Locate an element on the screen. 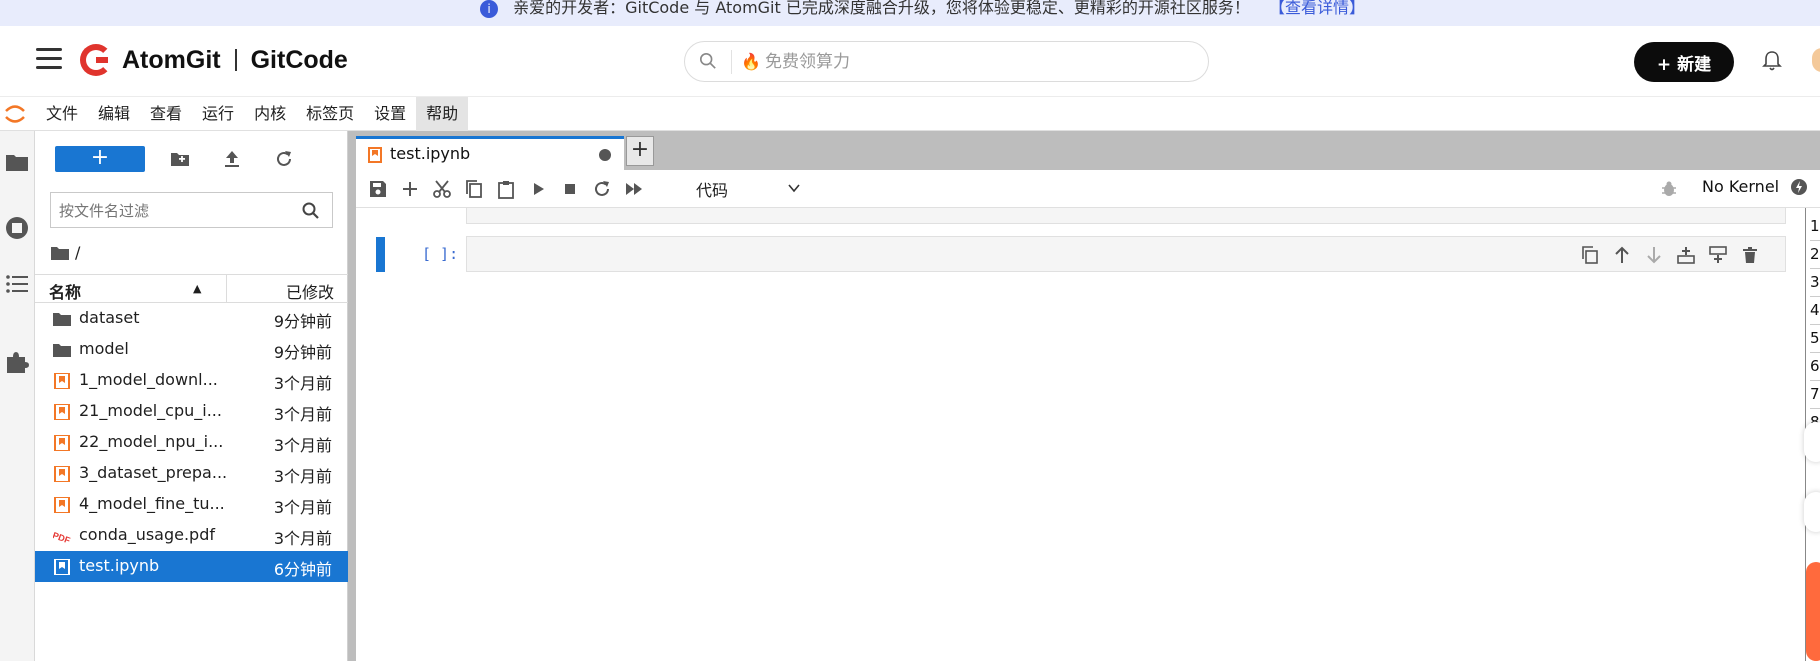 Image resolution: width=1820 pixels, height=661 pixels. menu-settings: 设置 is located at coordinates (390, 114).